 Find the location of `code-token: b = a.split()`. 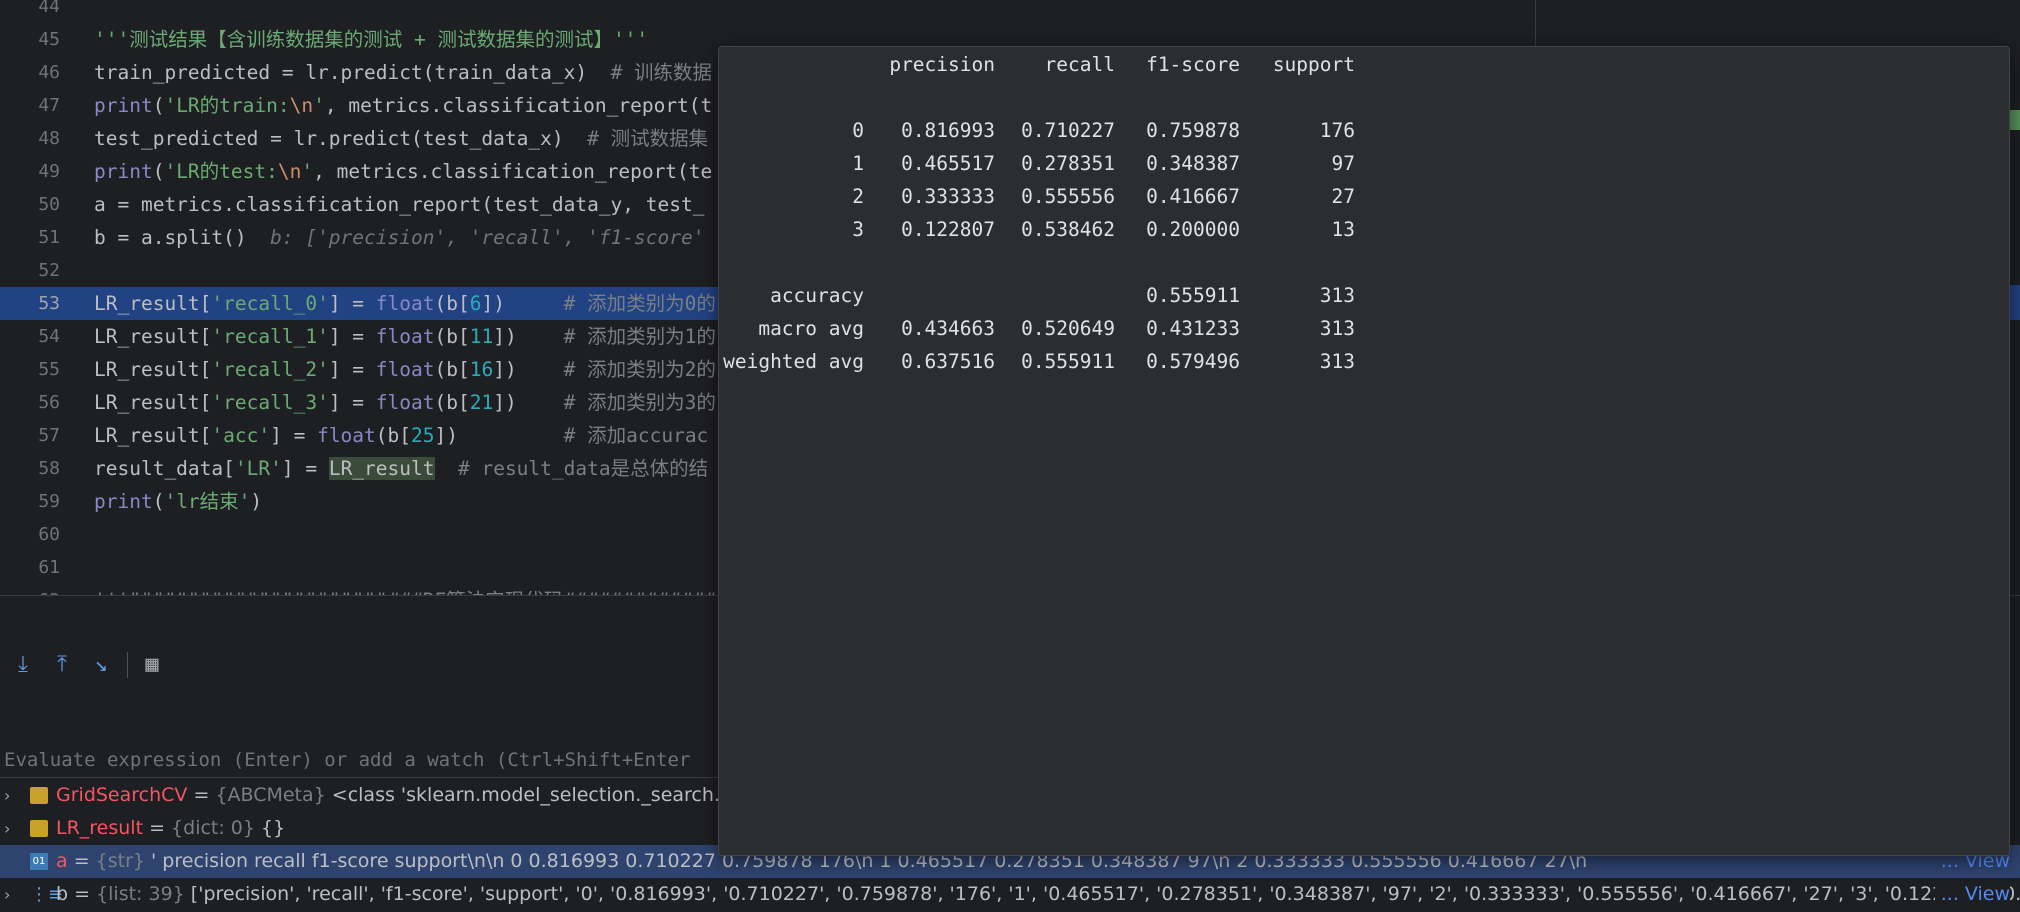

code-token: b = a.split() is located at coordinates (182, 237).